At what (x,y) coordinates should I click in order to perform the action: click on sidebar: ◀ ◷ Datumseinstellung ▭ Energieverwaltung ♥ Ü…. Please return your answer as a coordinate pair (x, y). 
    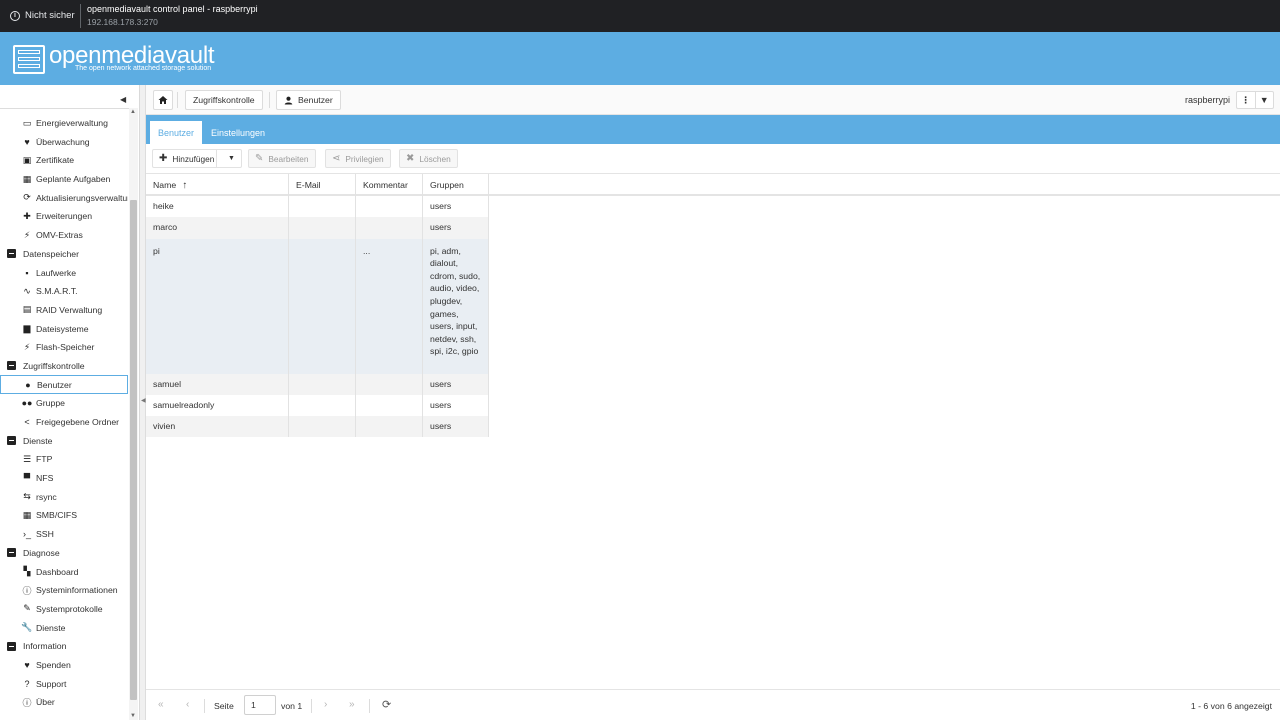
    Looking at the image, I should click on (70, 402).